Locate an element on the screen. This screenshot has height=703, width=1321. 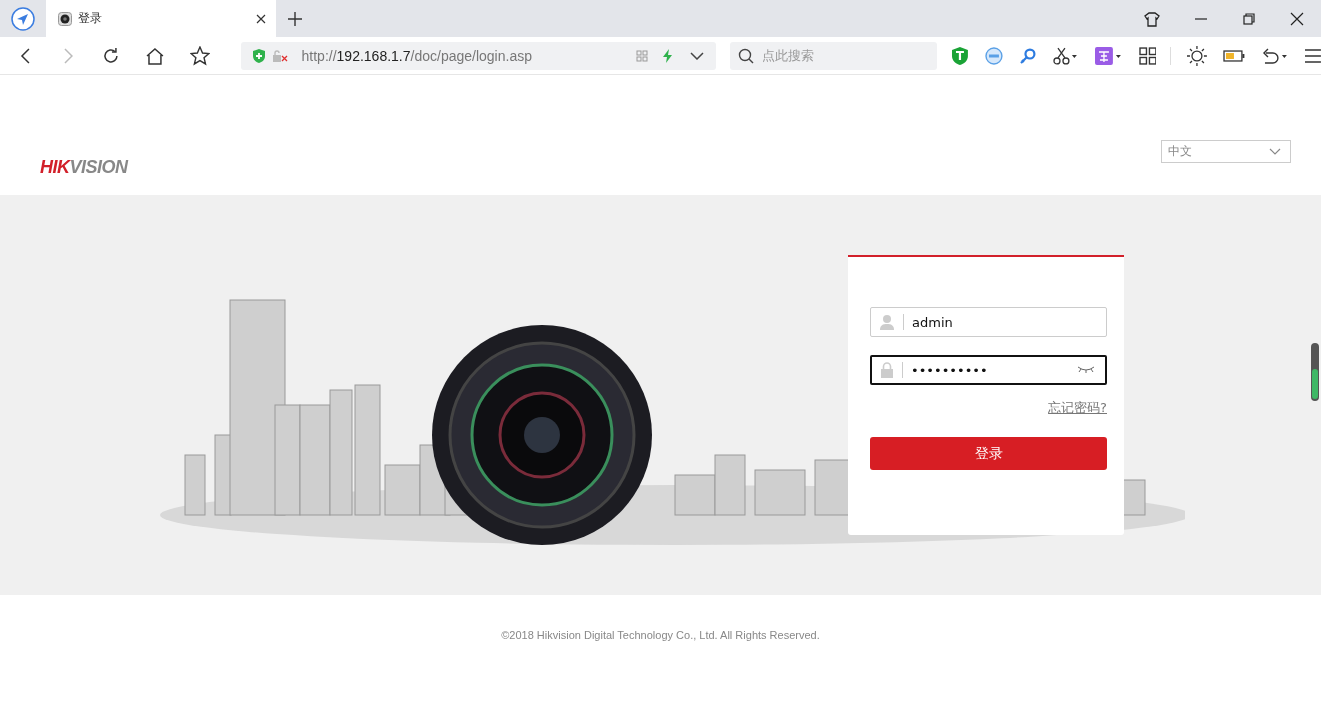
login-button: 登录 is located at coordinates (988, 453).